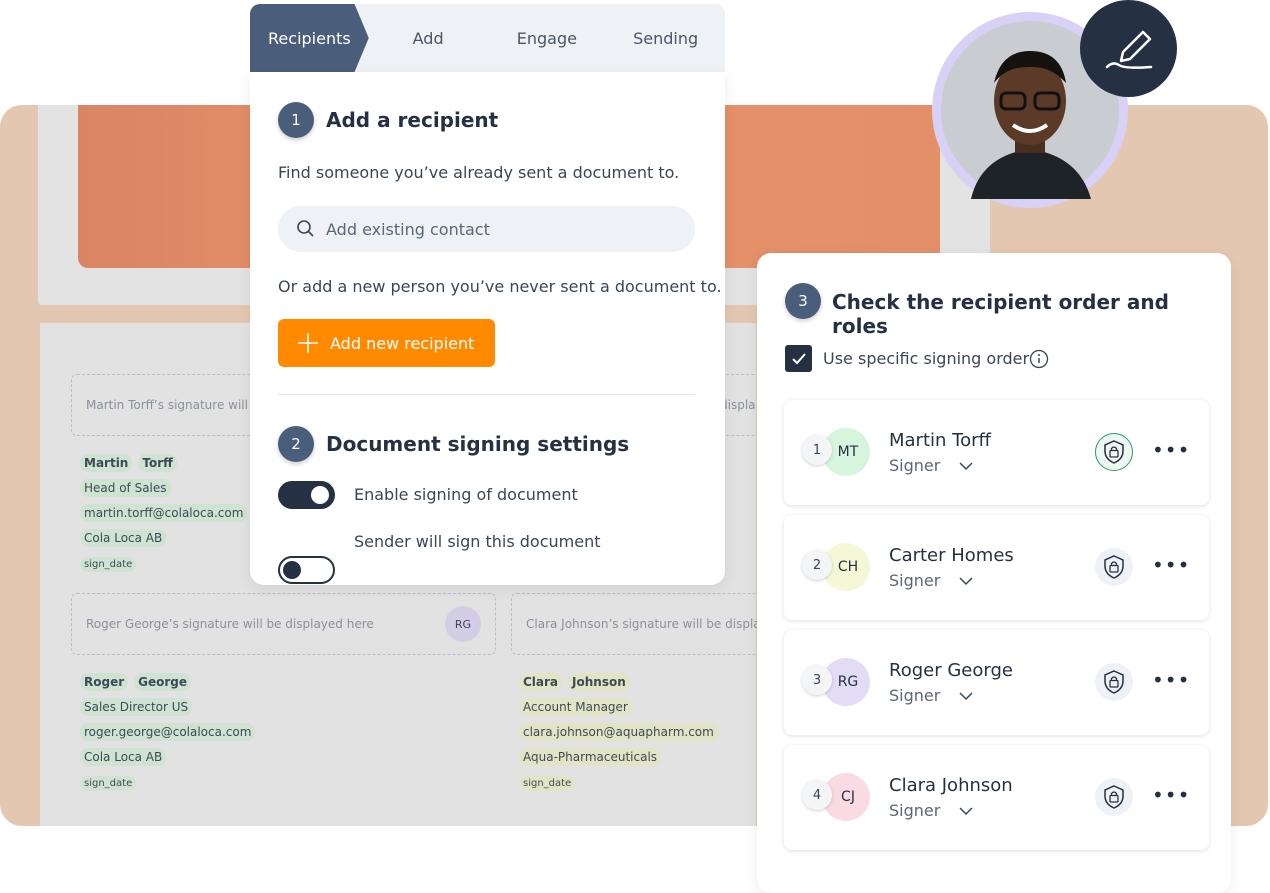 This screenshot has height=893, width=1270. What do you see at coordinates (412, 120) in the screenshot?
I see `section-title: Add a recipient` at bounding box center [412, 120].